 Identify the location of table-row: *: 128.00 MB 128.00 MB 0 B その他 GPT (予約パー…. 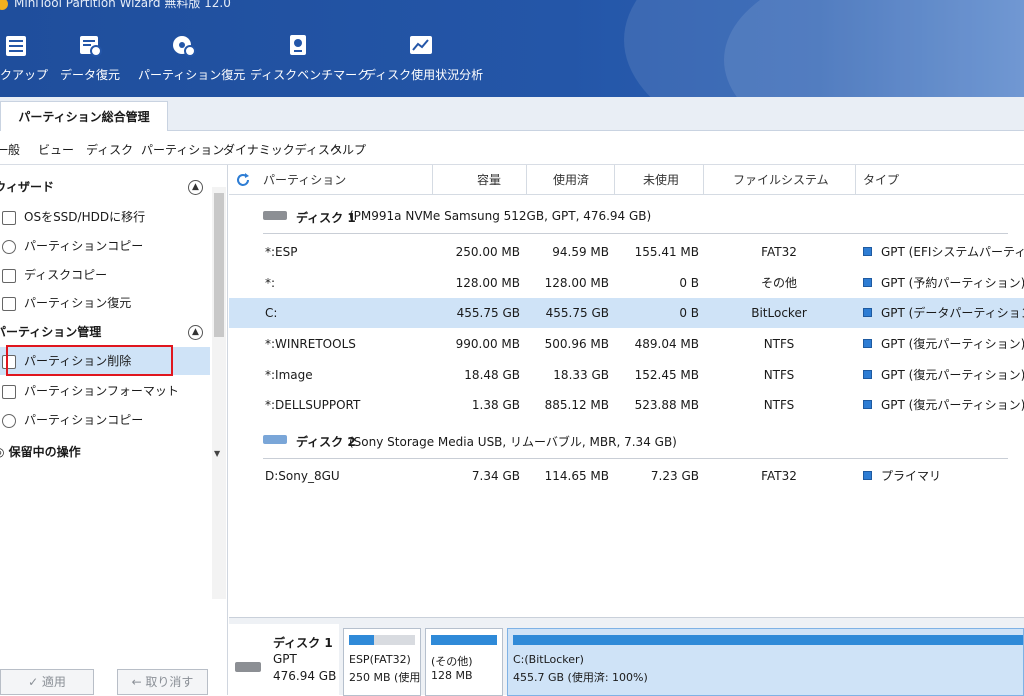
(626, 283).